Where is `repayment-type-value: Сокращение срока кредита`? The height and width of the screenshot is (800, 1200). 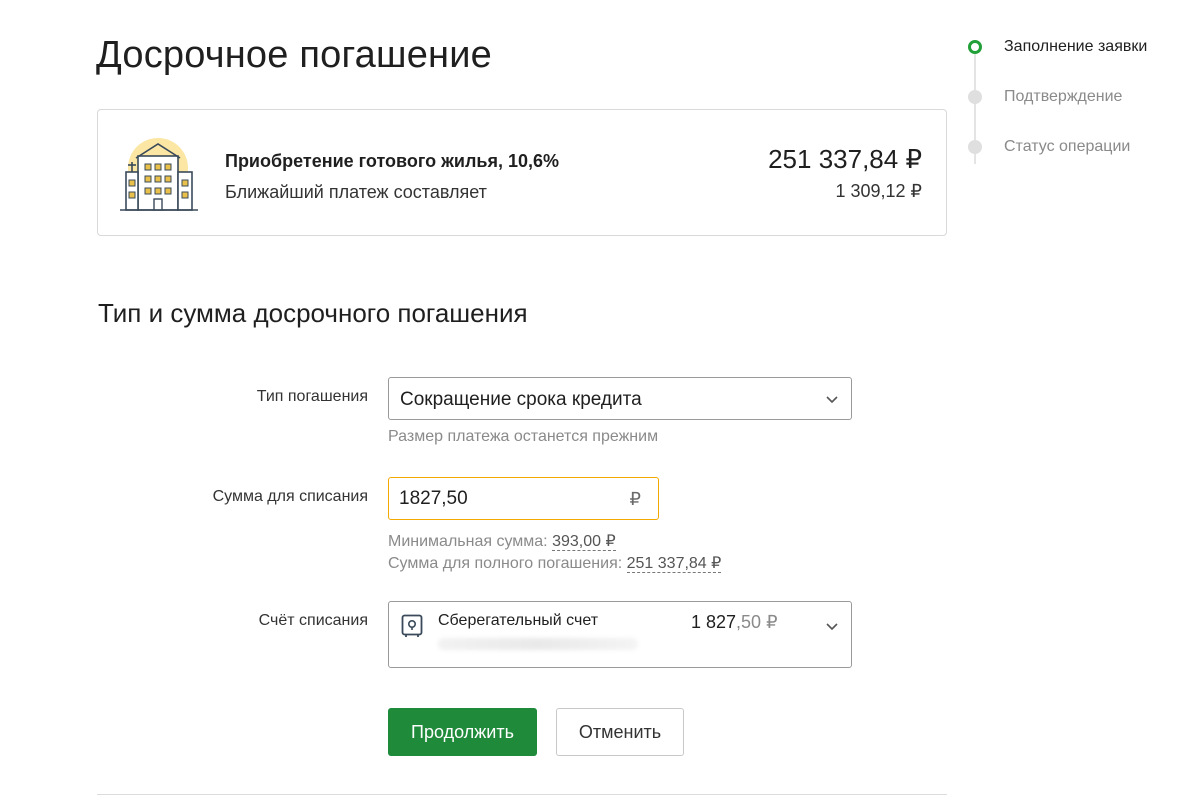 repayment-type-value: Сокращение срока кредита is located at coordinates (521, 399).